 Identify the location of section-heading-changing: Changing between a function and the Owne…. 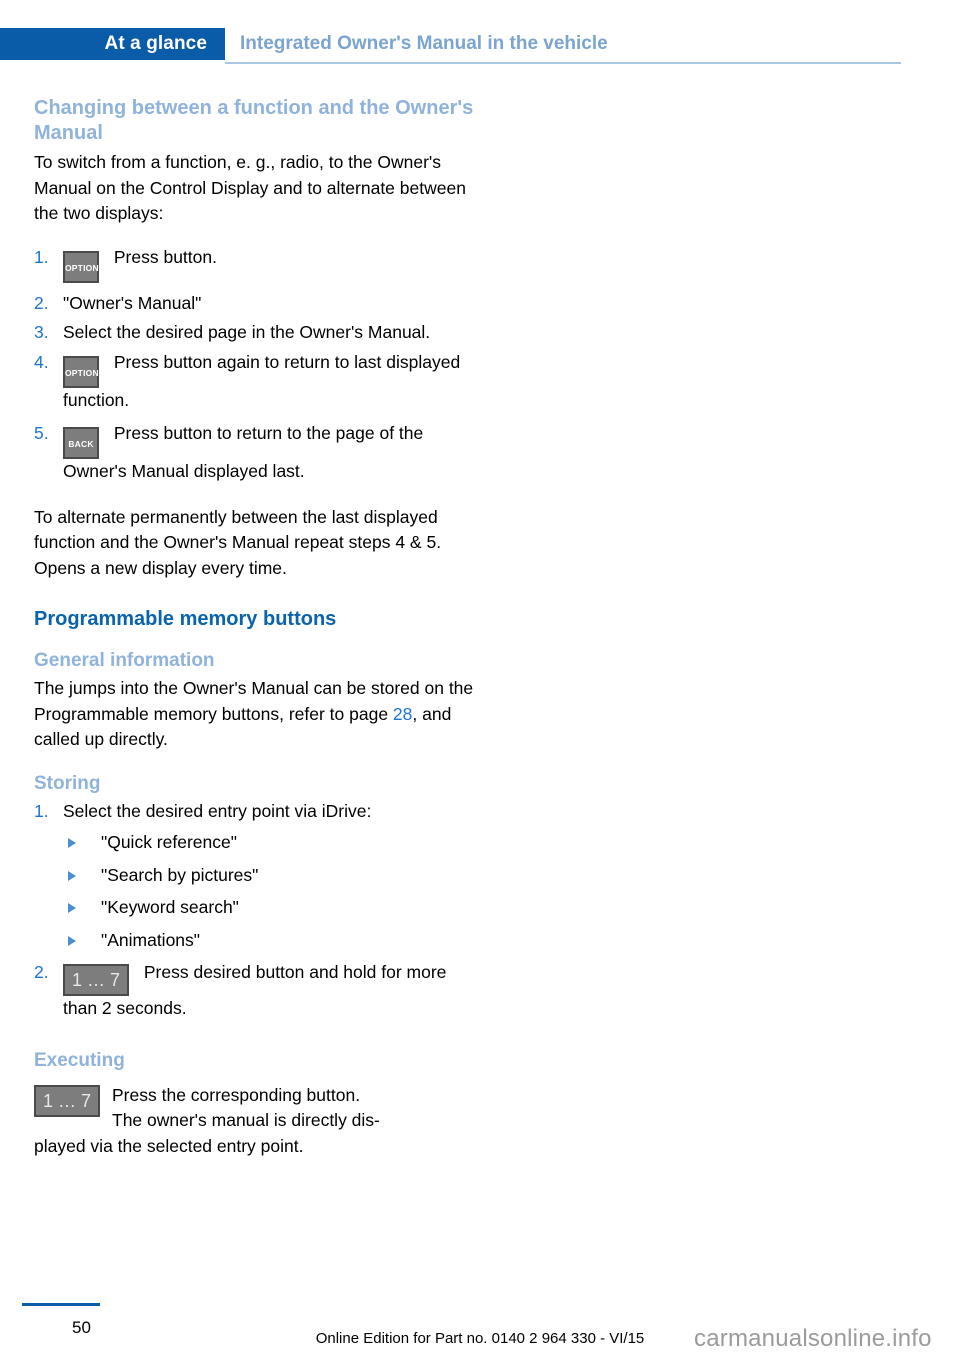
(254, 120).